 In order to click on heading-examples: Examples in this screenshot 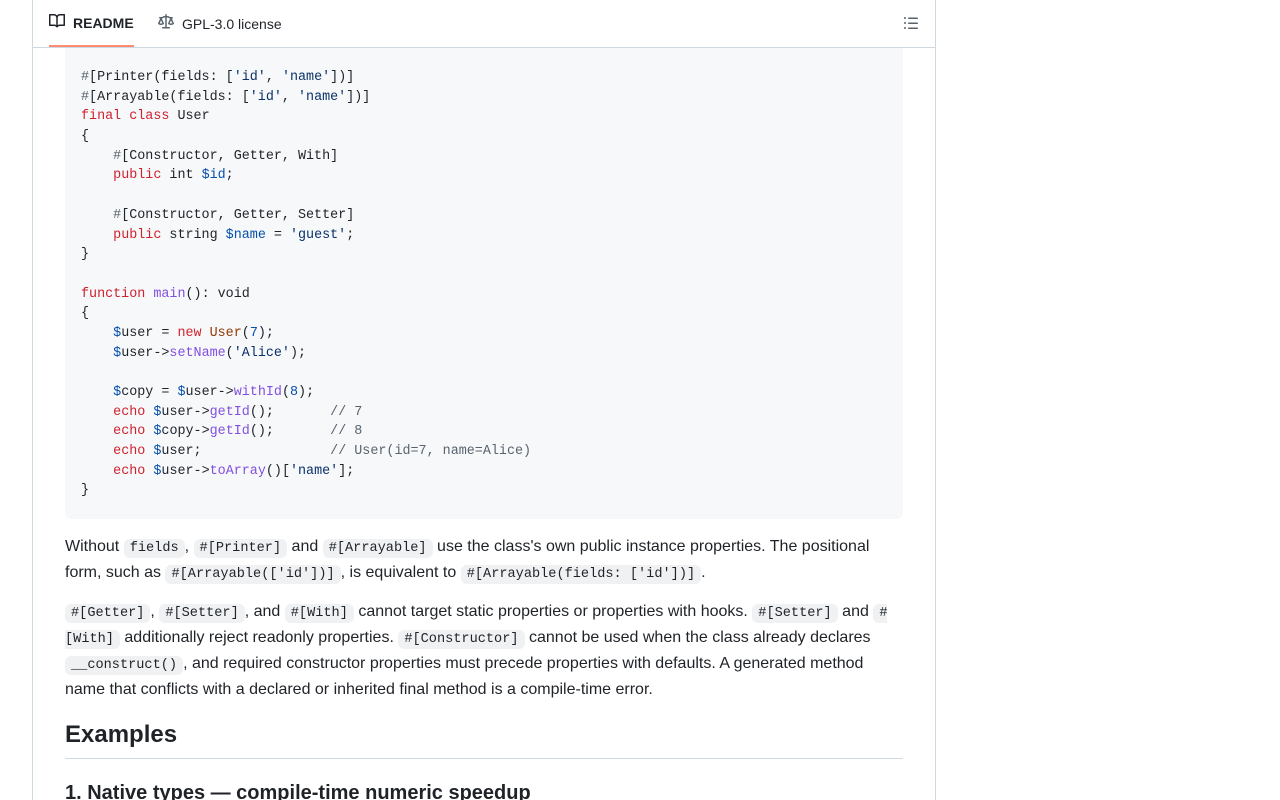, I will do `click(484, 738)`.